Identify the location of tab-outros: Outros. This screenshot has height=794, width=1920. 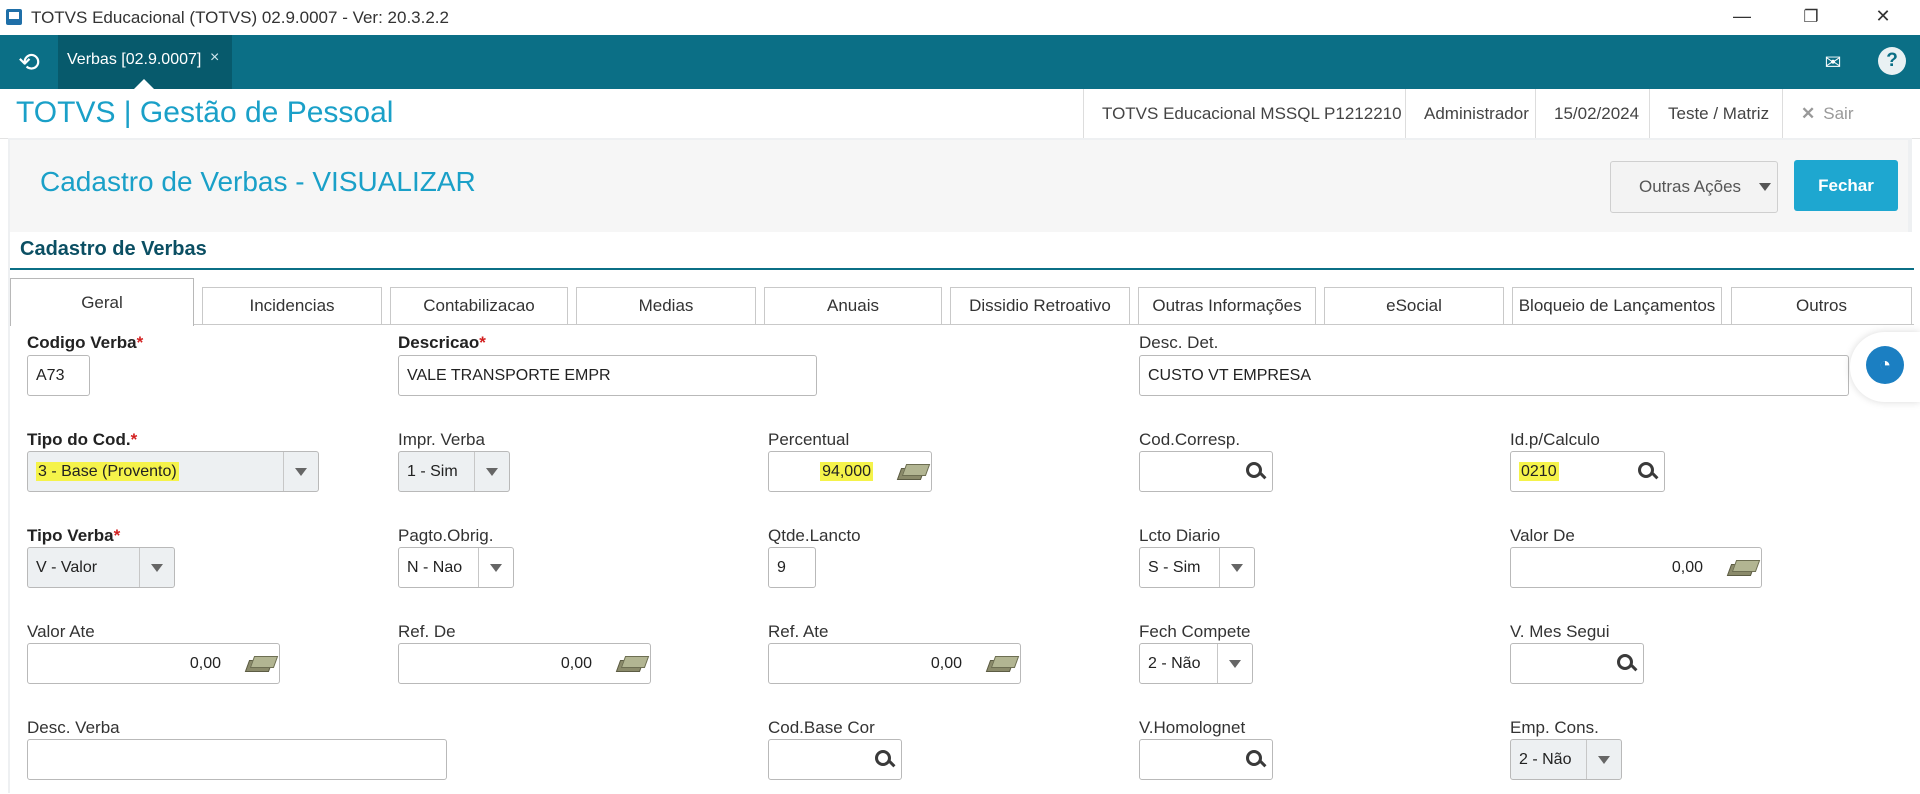
(1821, 305).